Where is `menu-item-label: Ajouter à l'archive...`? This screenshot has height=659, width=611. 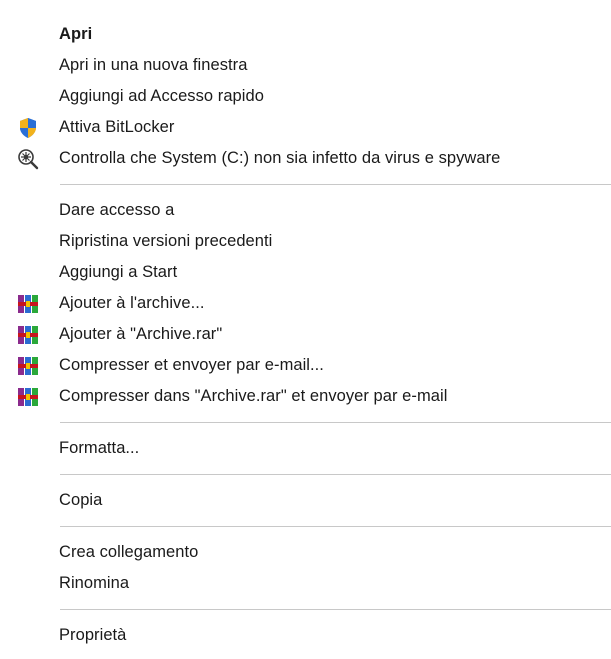 menu-item-label: Ajouter à l'archive... is located at coordinates (132, 303).